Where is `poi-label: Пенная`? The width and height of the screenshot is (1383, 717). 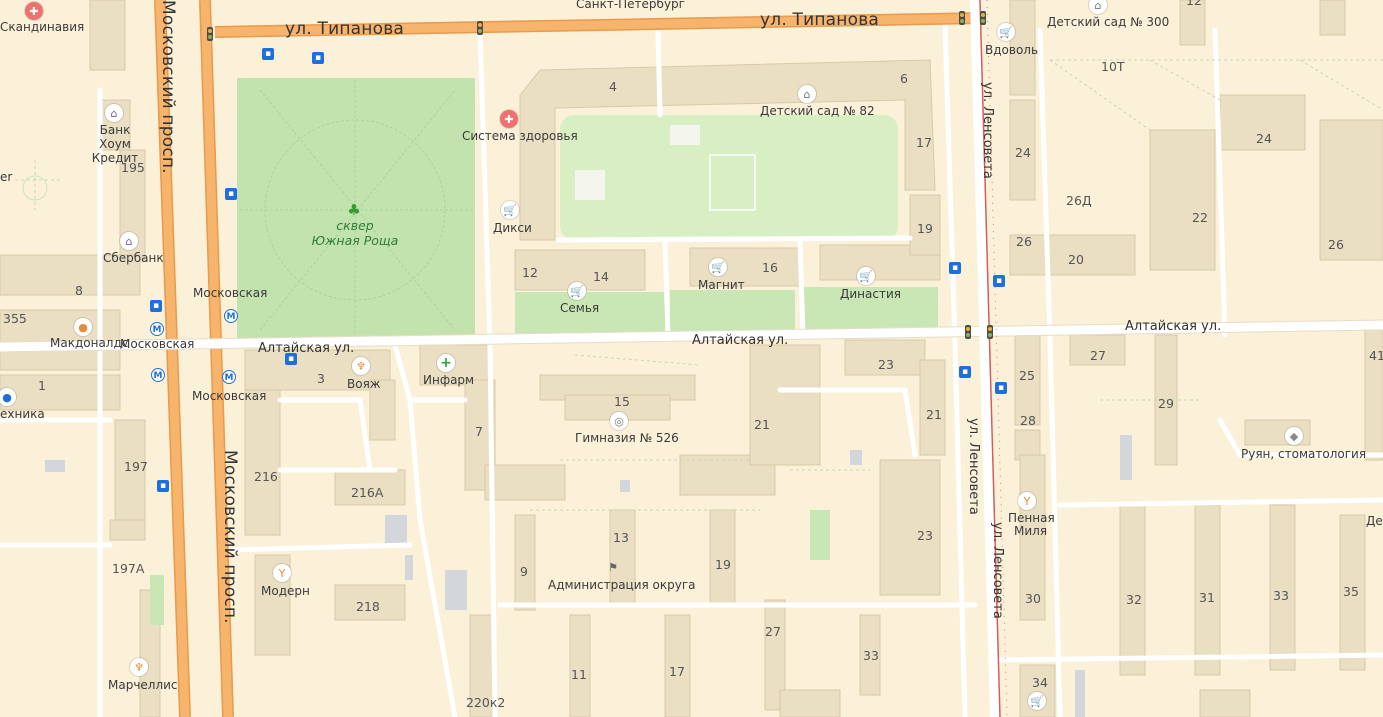
poi-label: Пенная is located at coordinates (1031, 518).